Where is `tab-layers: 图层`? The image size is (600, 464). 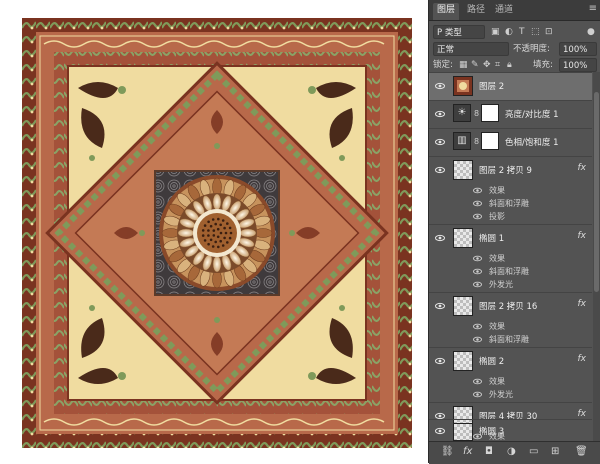
tab-layers: 图层 is located at coordinates (446, 11).